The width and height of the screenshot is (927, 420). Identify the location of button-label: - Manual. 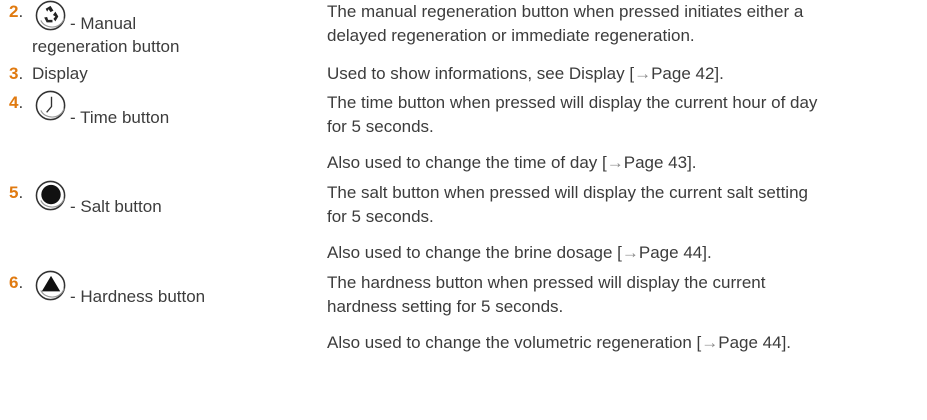
(103, 23).